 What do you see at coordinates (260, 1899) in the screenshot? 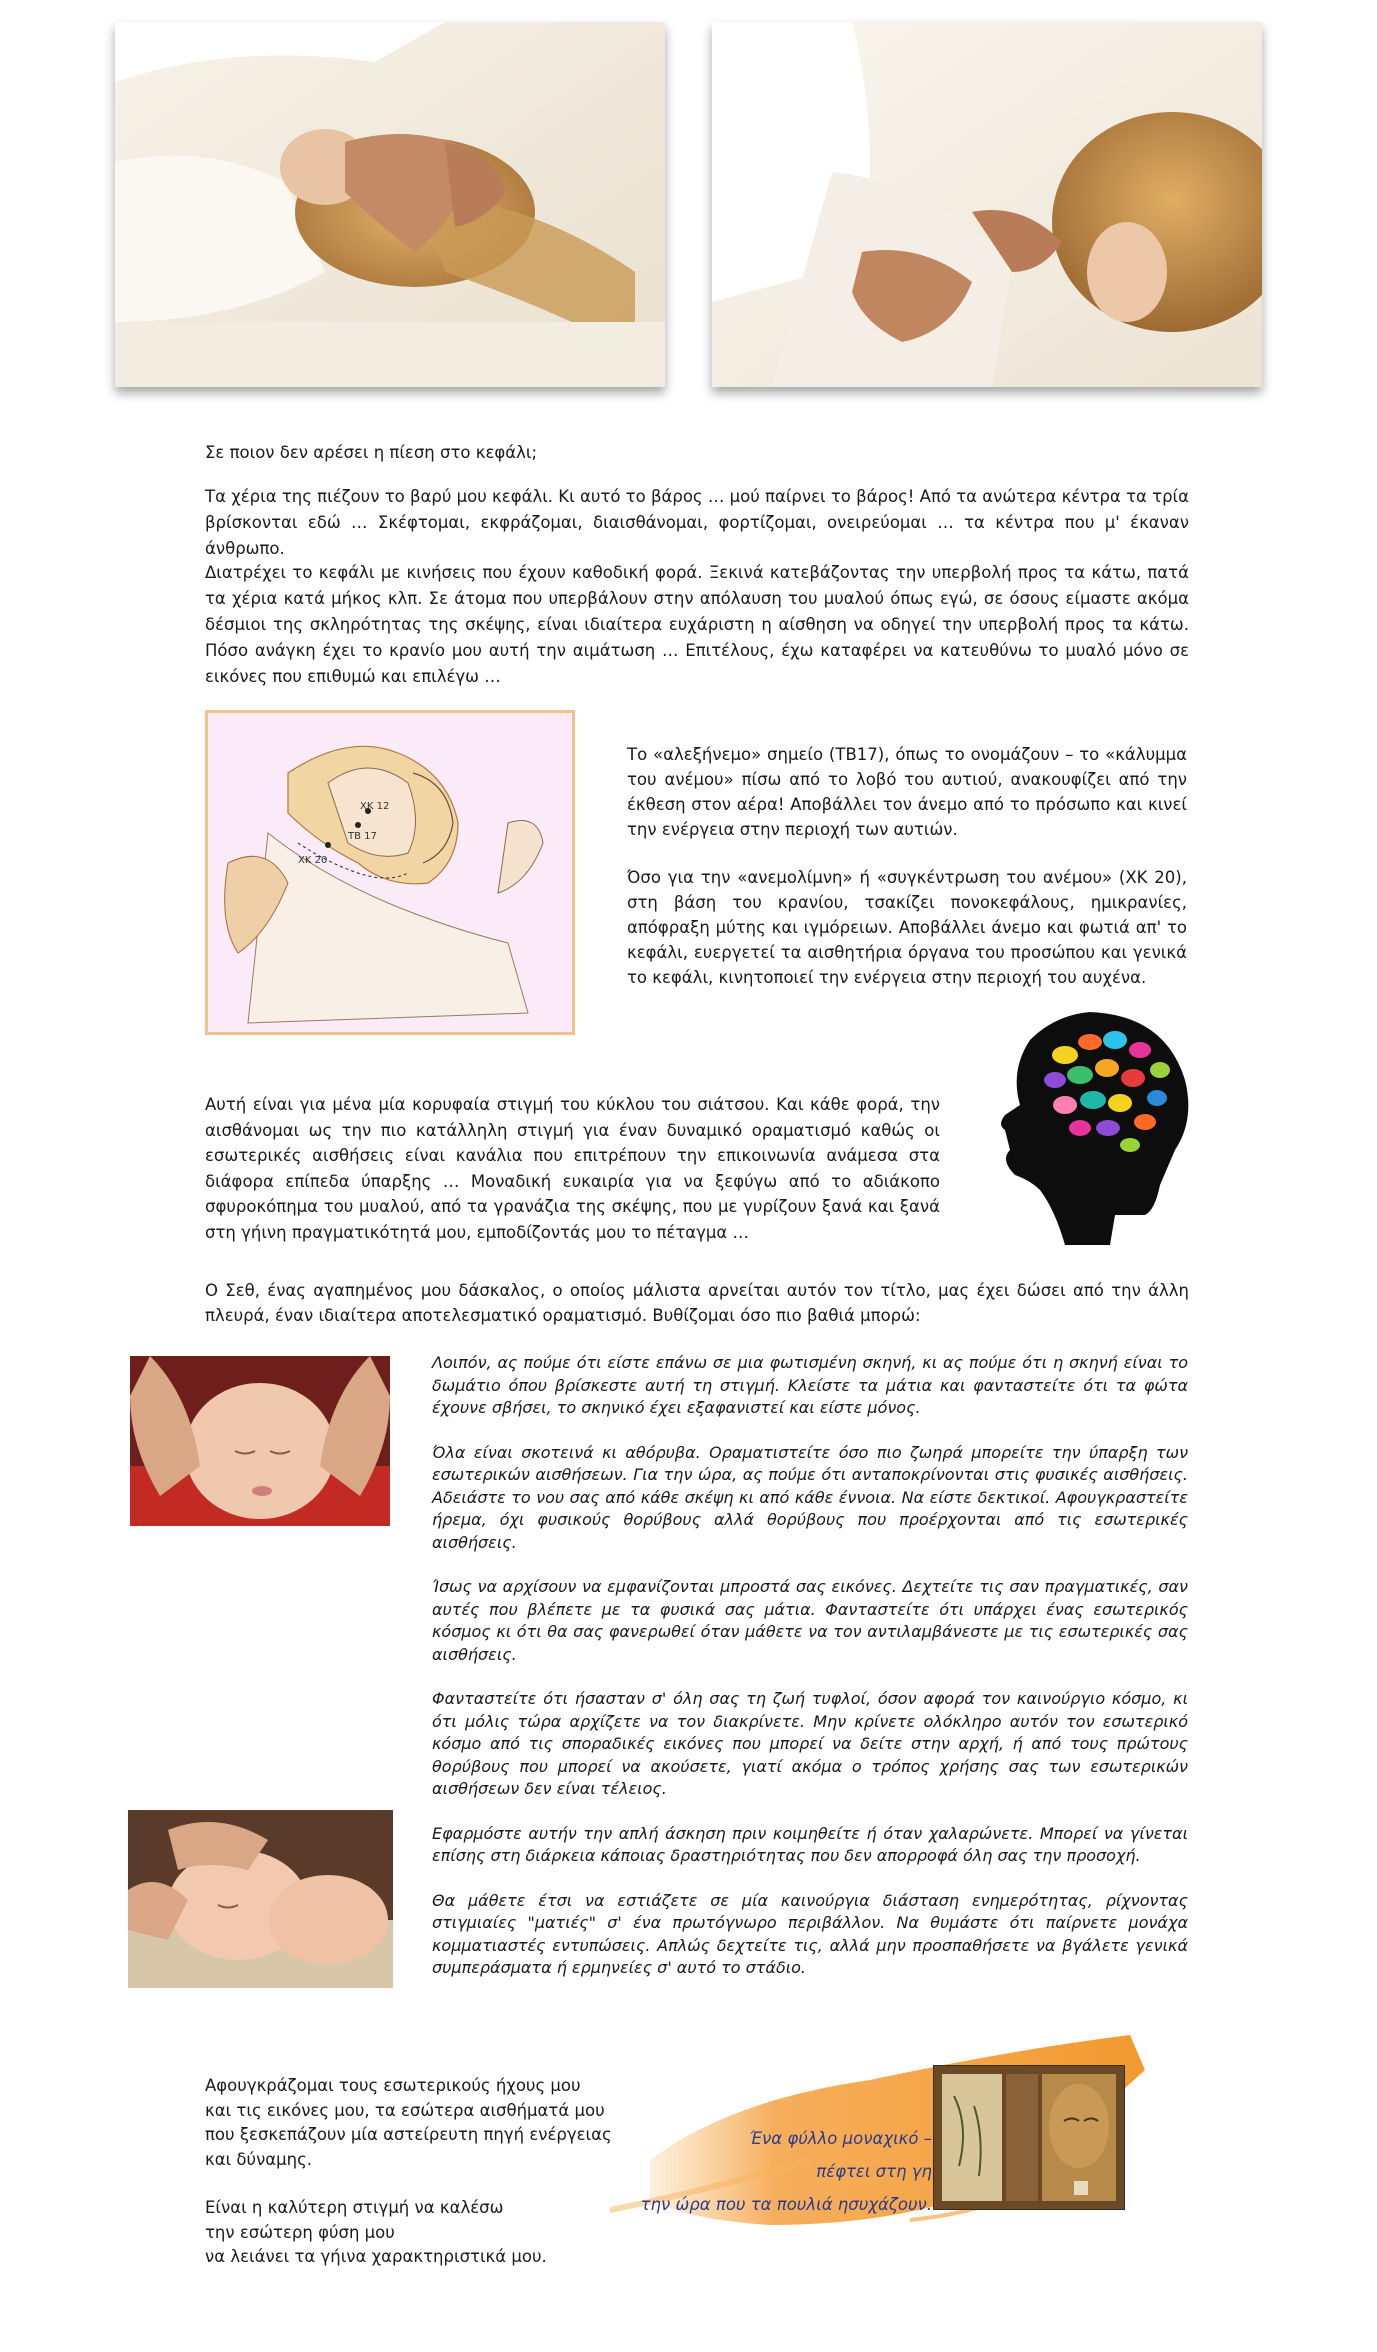
I see `sleeping-baby-photo` at bounding box center [260, 1899].